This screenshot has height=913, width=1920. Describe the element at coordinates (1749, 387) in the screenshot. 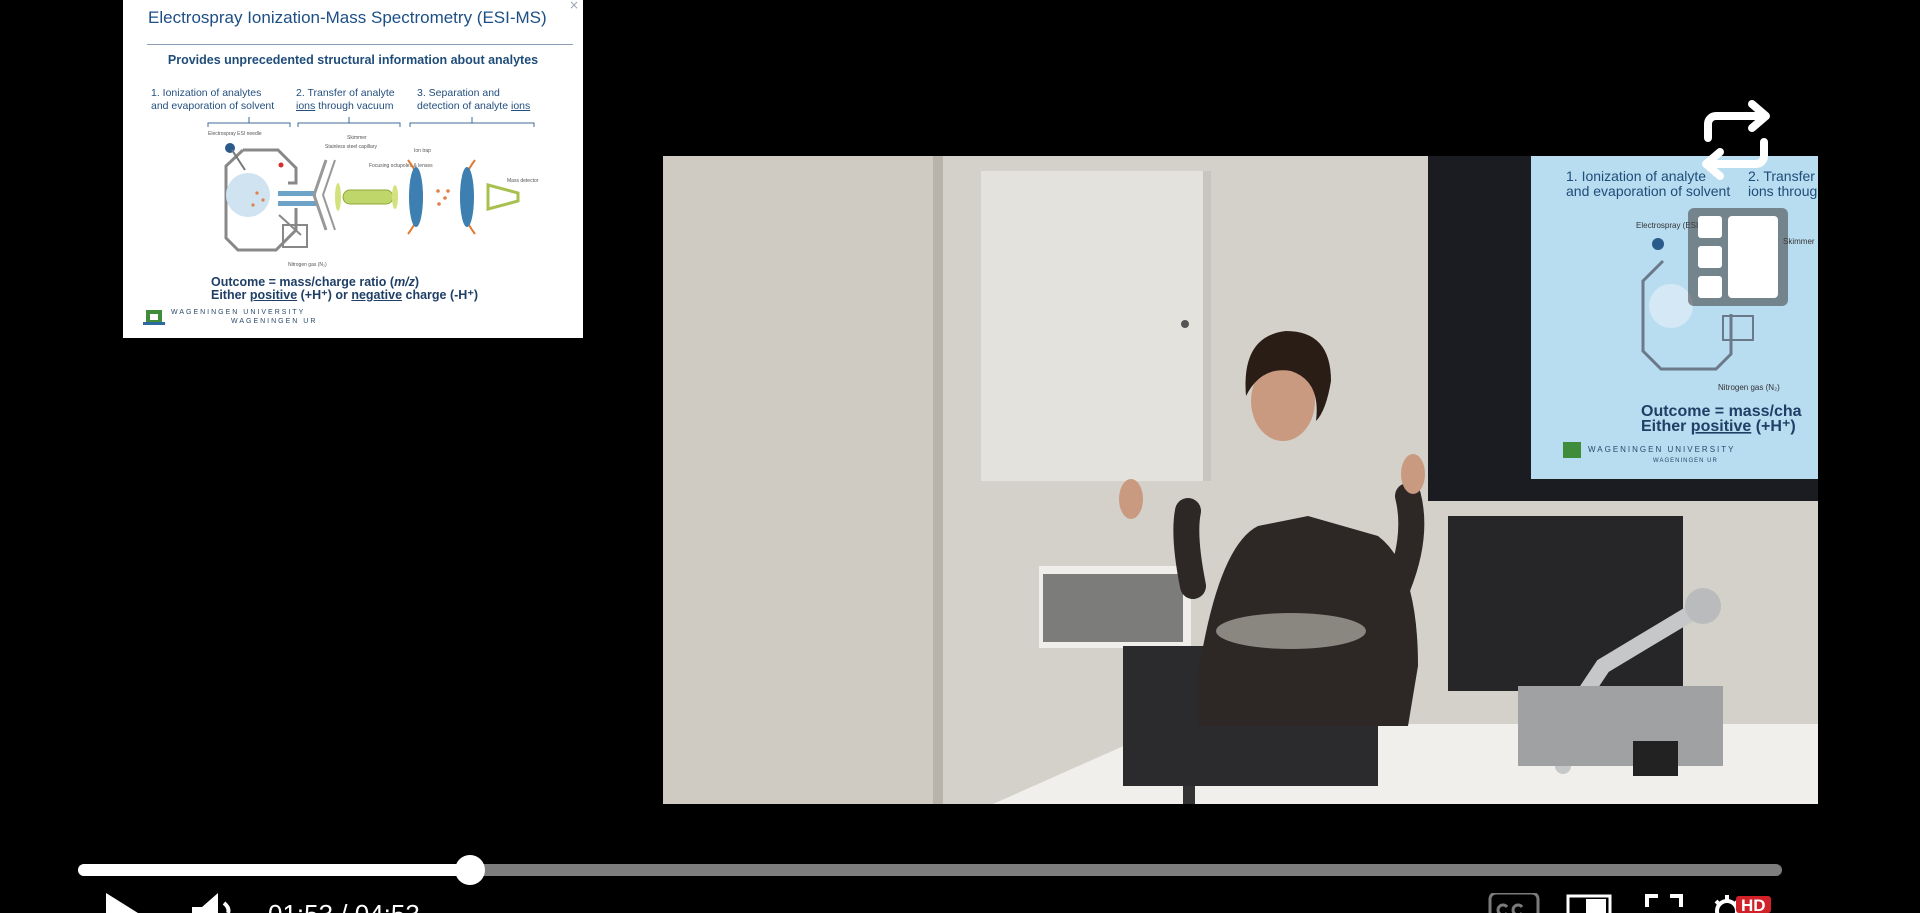

I see `video-slide-label-gas: Nitrogen gas (N₂)` at that location.